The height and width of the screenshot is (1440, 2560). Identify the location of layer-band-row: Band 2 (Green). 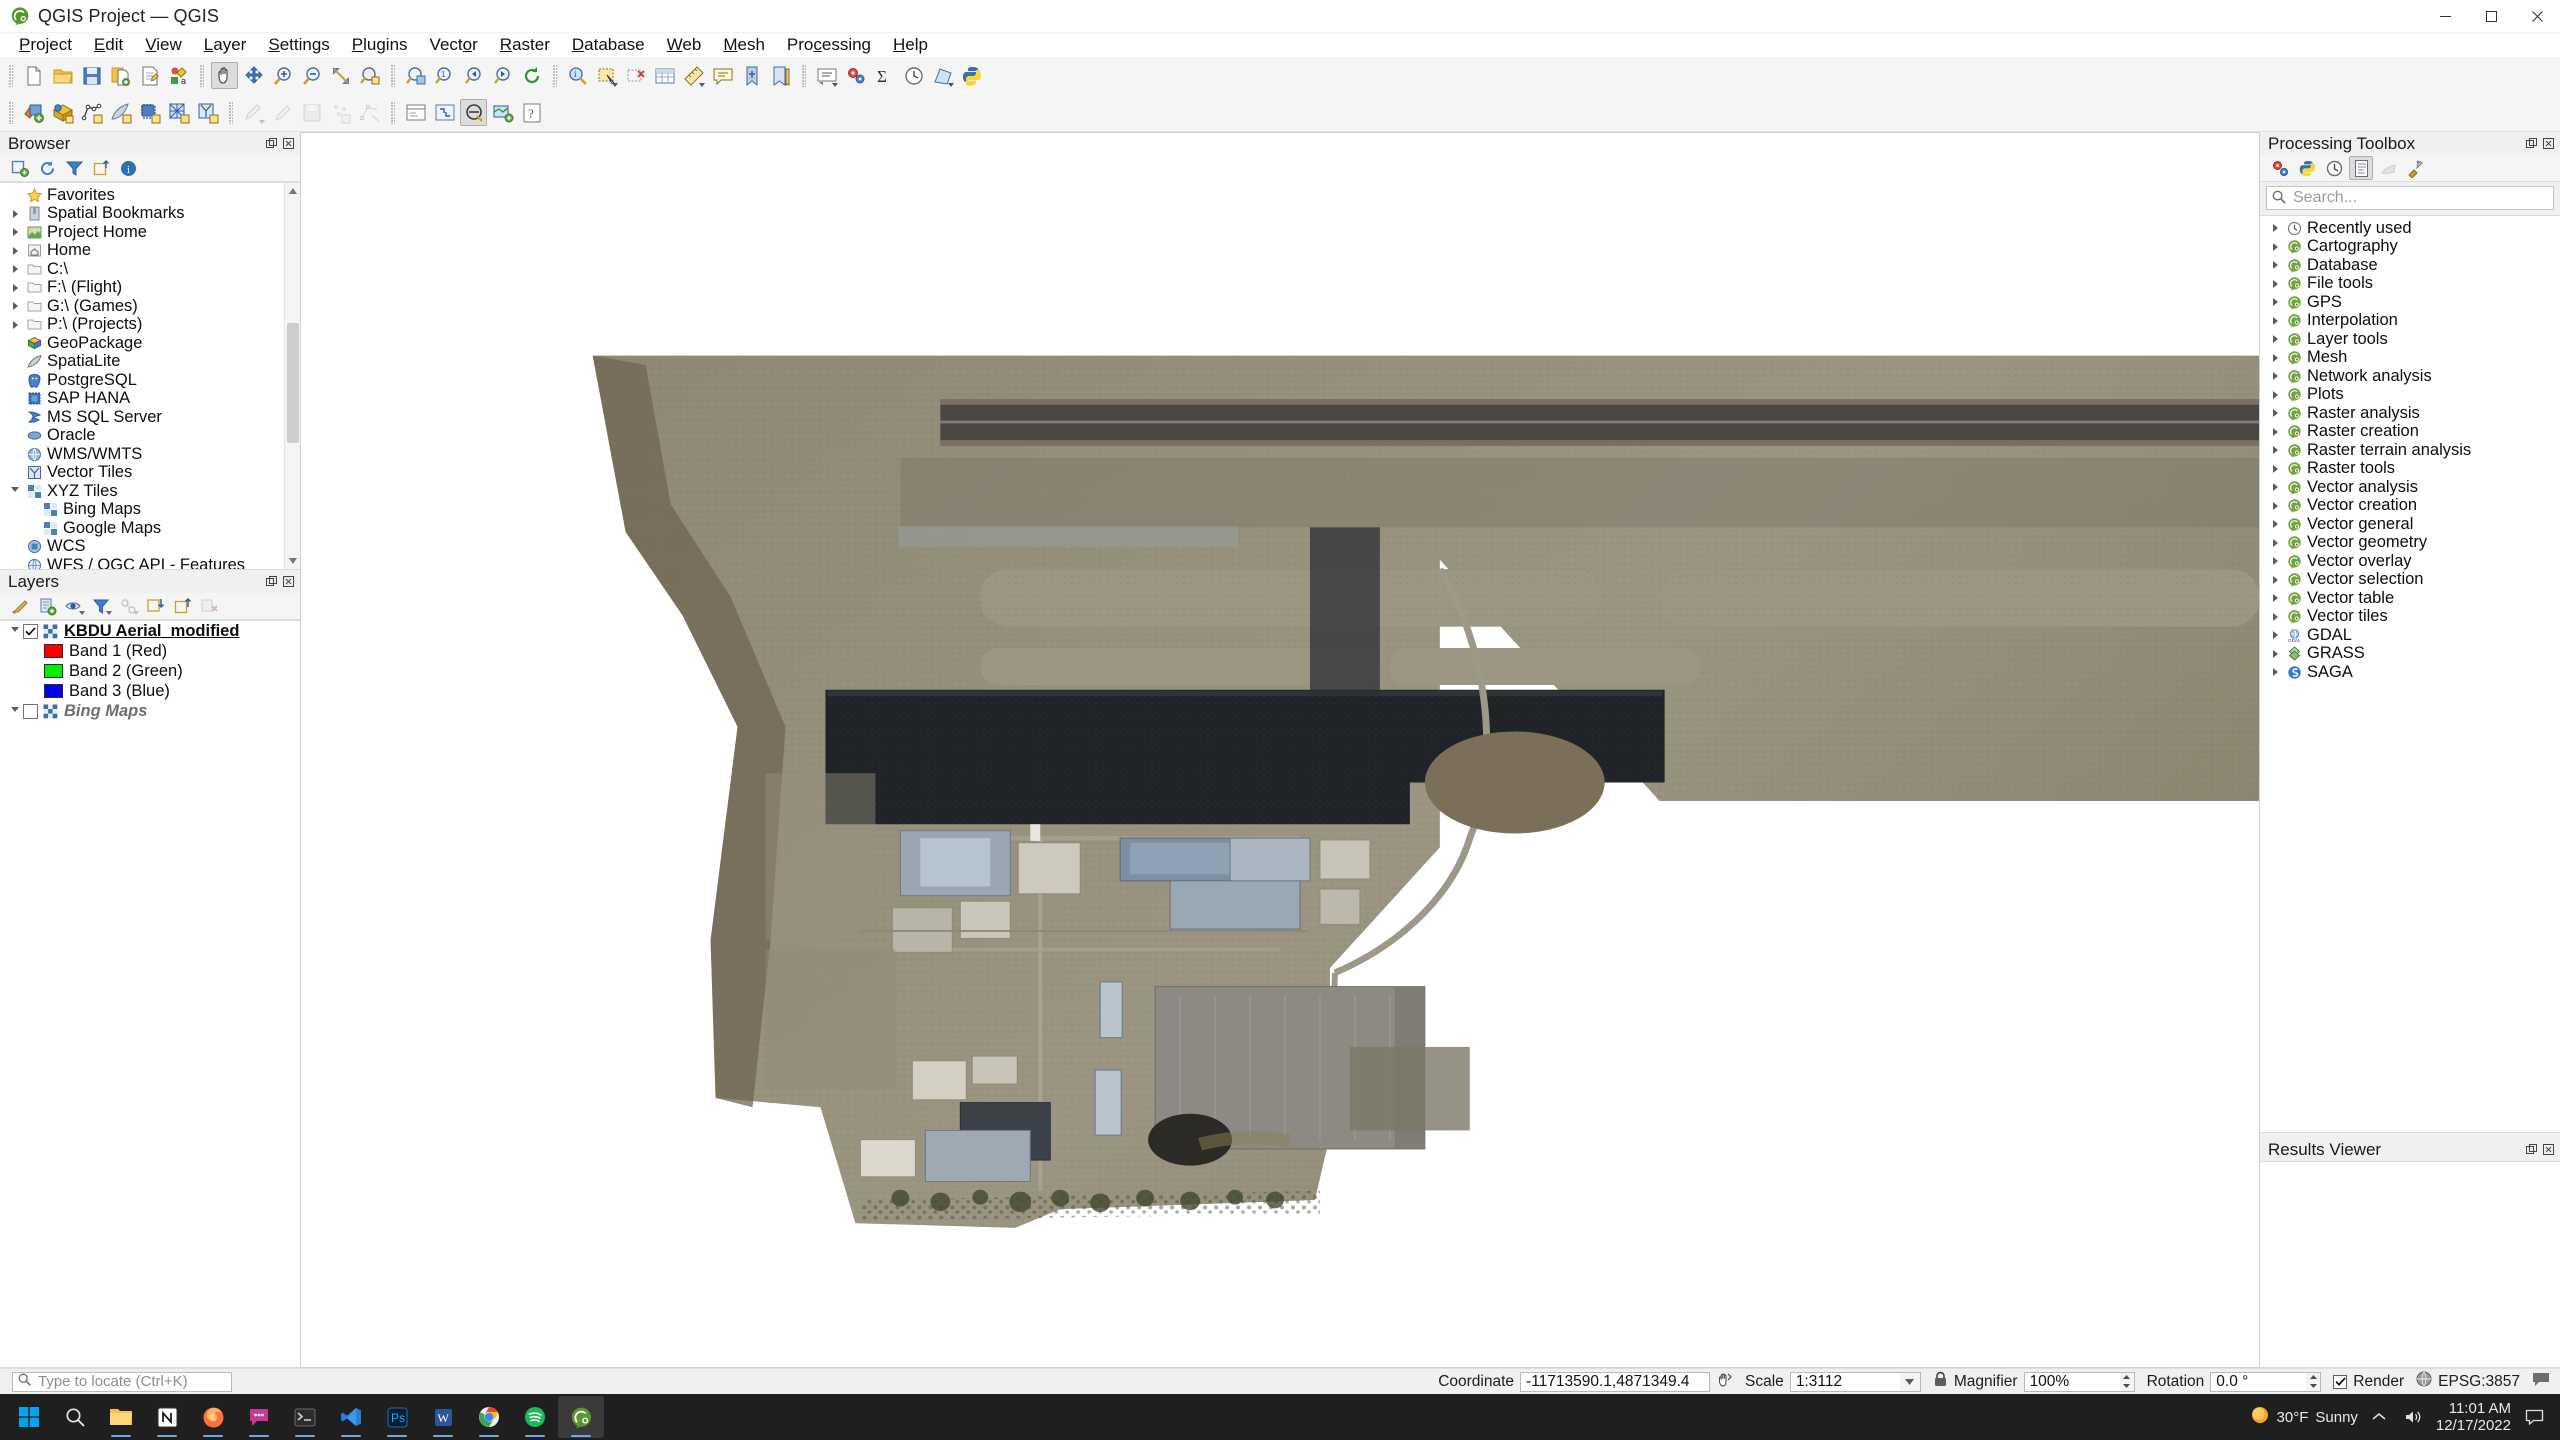
(150, 671).